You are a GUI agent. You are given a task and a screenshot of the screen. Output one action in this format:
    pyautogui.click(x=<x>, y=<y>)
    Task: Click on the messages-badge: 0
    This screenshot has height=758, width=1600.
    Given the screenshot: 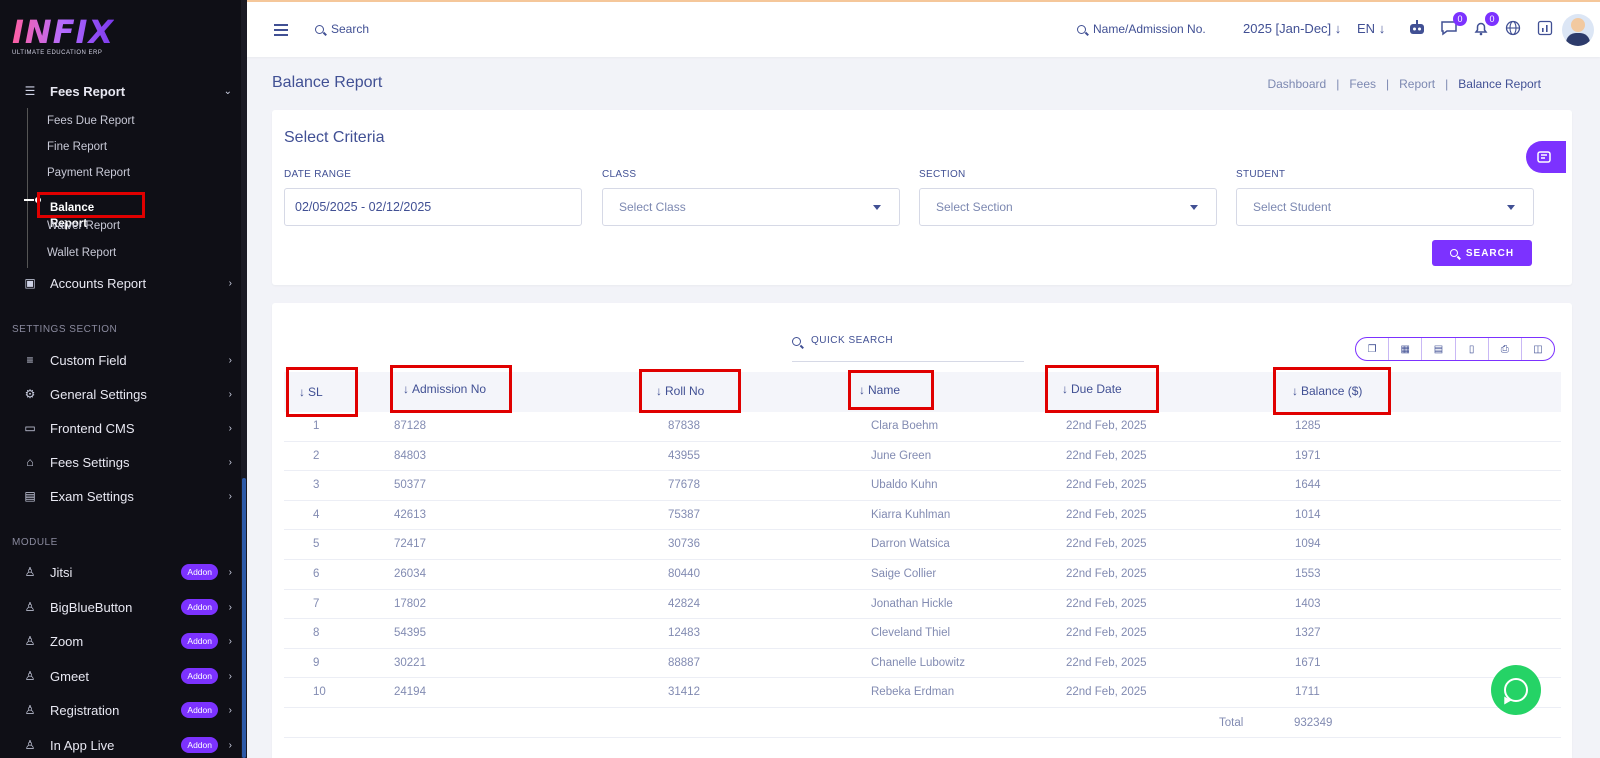 What is the action you would take?
    pyautogui.click(x=1460, y=19)
    